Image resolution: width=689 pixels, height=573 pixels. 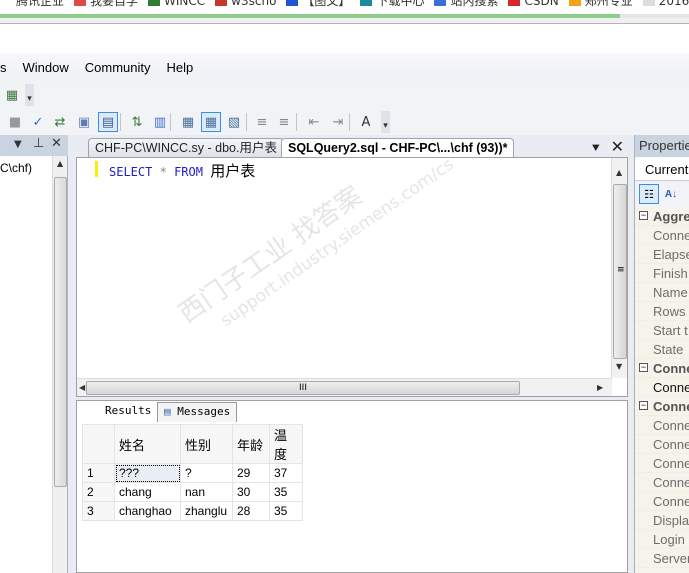 I want to click on menu-community: Community, so click(x=118, y=67).